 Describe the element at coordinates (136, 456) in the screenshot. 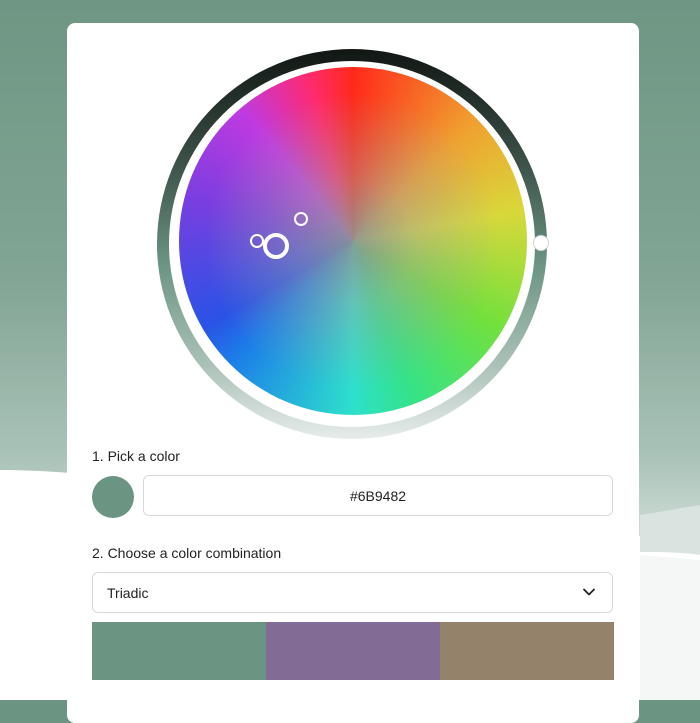

I see `pick-color-label: 1. Pick a color` at that location.